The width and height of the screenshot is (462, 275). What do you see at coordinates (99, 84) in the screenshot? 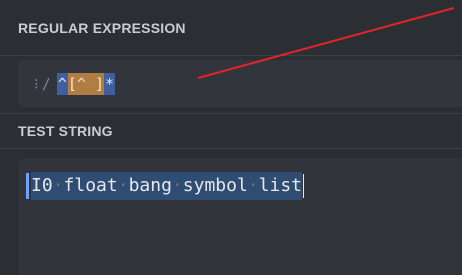
I see `regex-class-close: ]` at bounding box center [99, 84].